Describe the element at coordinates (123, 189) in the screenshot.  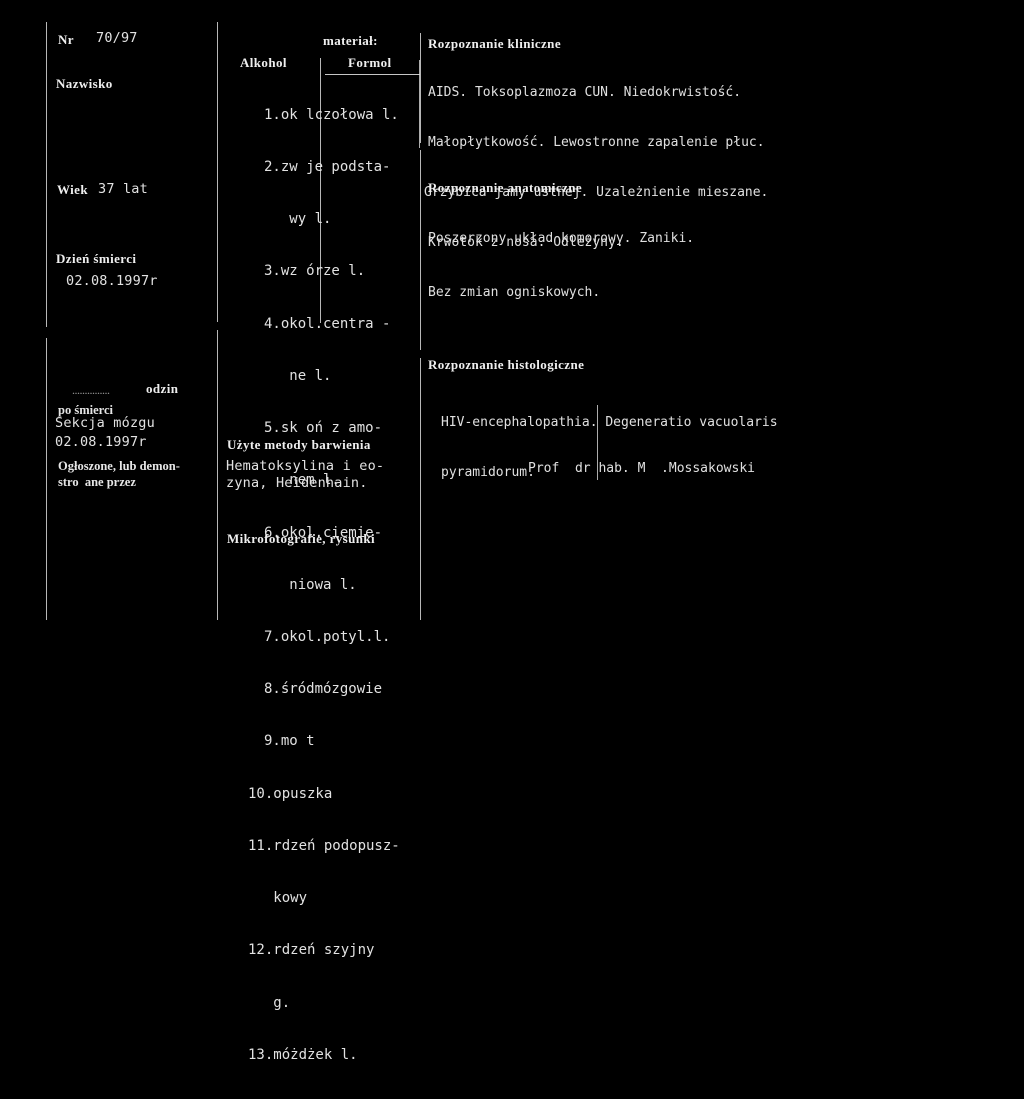
I see `age-value: 37 lat` at that location.